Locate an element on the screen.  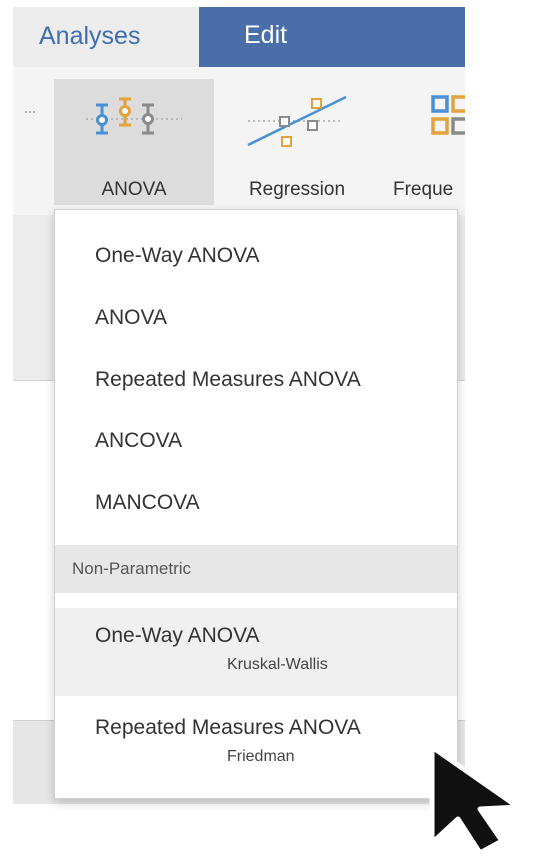
regression-line-icon is located at coordinates (297, 121).